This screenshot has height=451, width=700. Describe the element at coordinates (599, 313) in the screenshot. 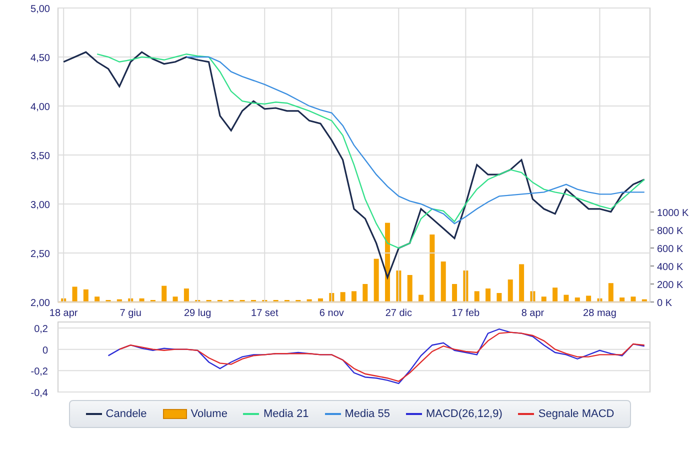

I see `axis-label: 28 mag` at that location.